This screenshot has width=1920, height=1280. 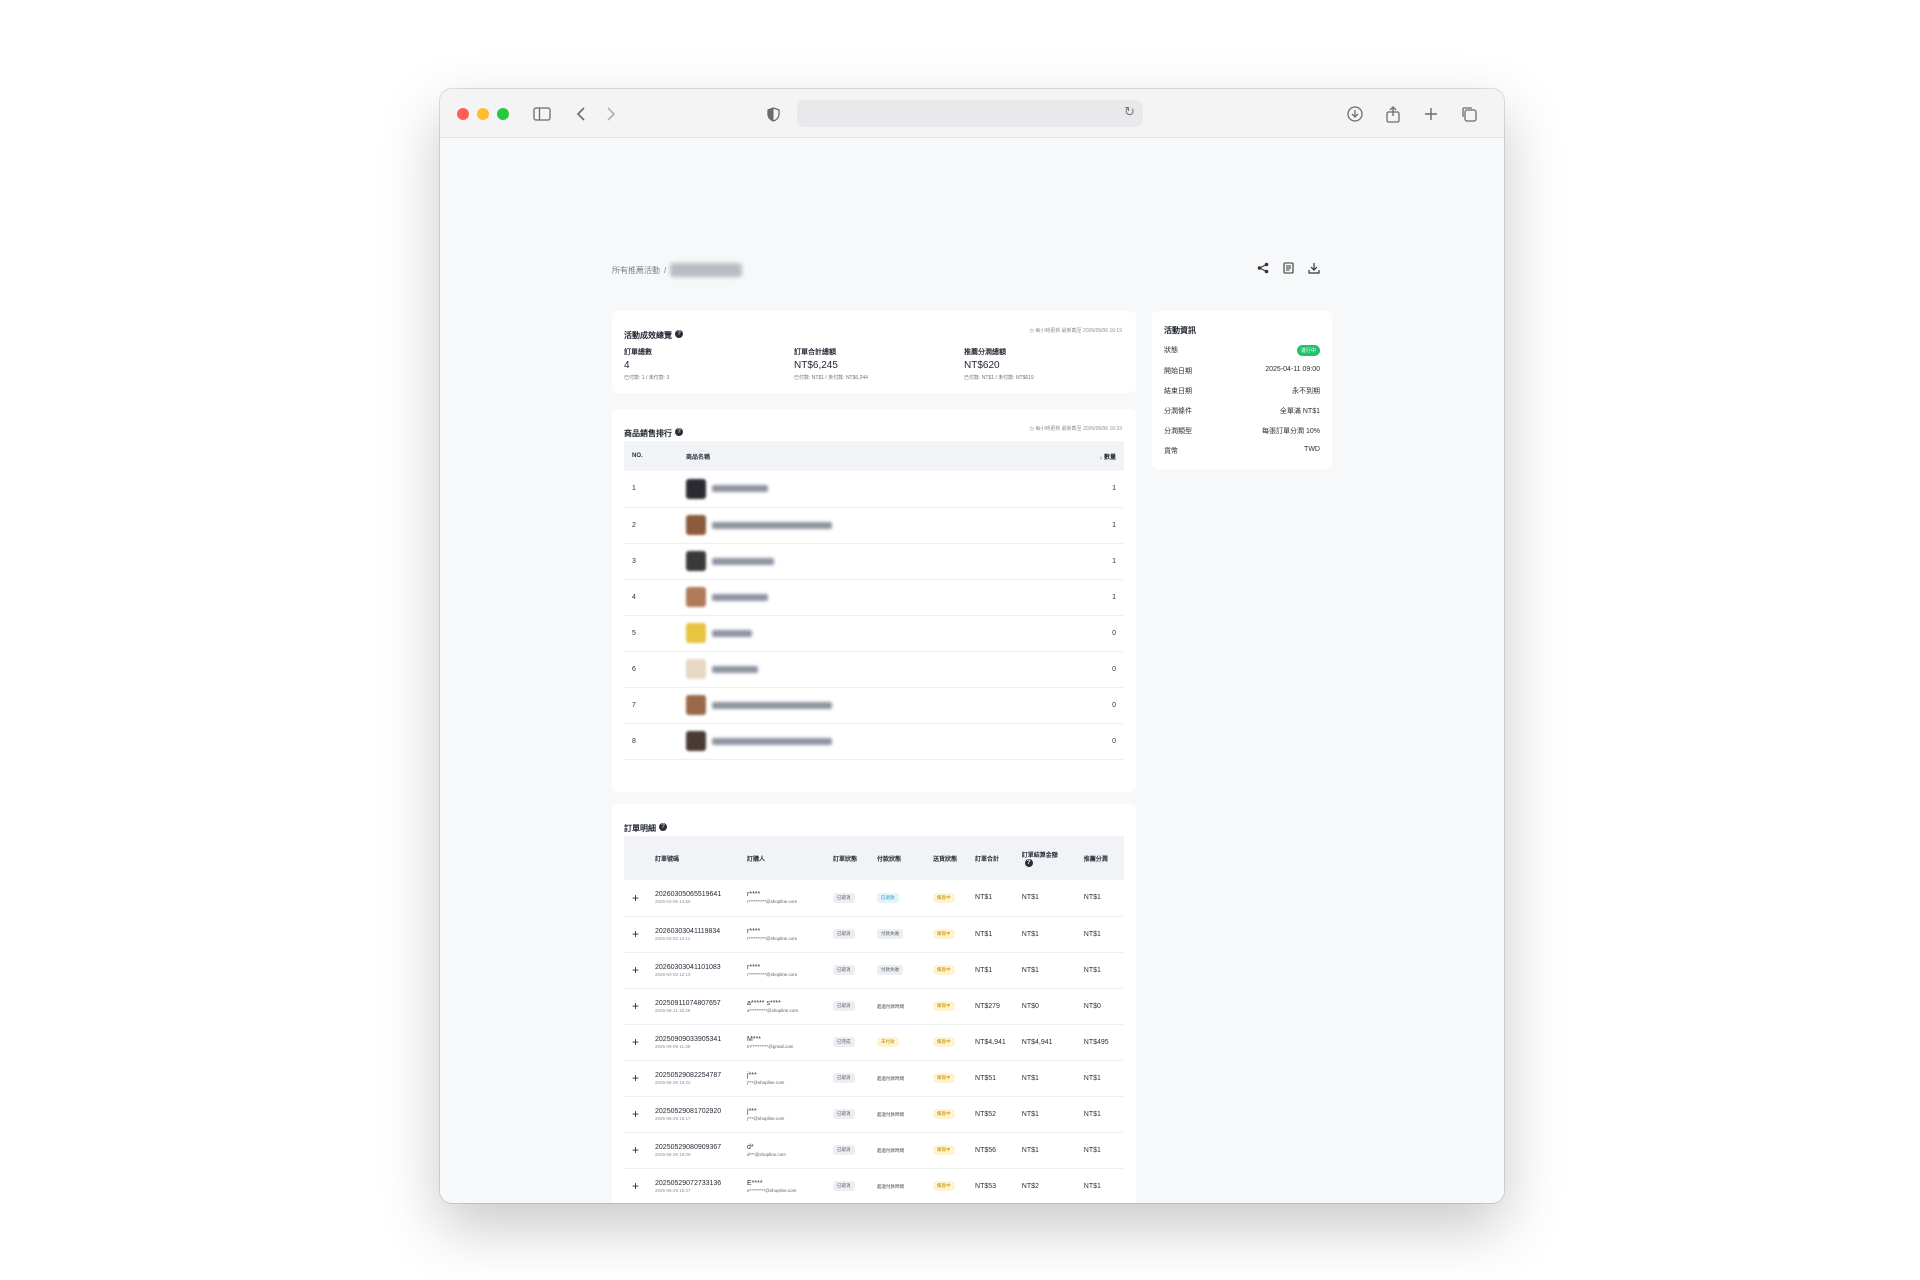 I want to click on buyer-cell: d* d***@shopline.com, so click(x=782, y=1150).